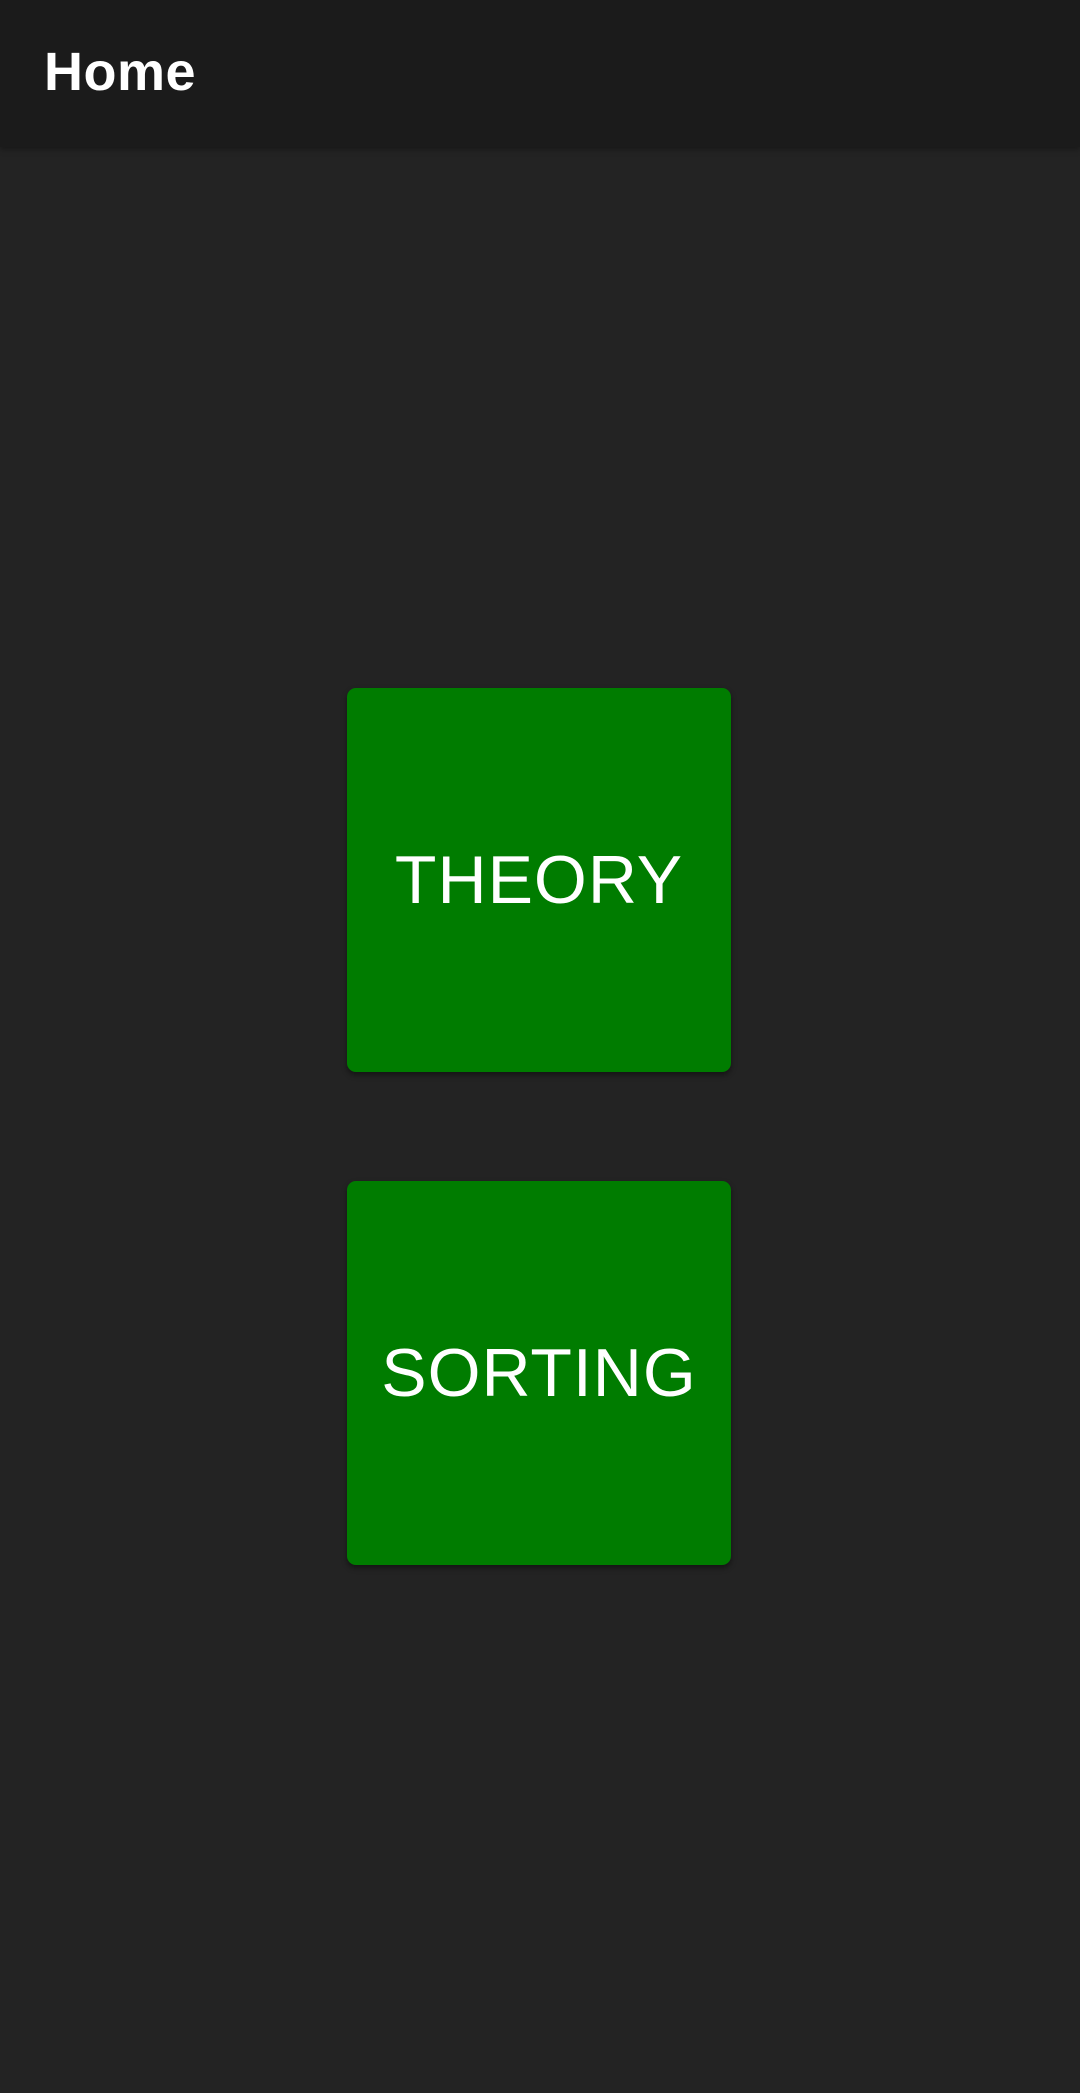 Image resolution: width=1080 pixels, height=2093 pixels. What do you see at coordinates (120, 72) in the screenshot?
I see `page-title: Home` at bounding box center [120, 72].